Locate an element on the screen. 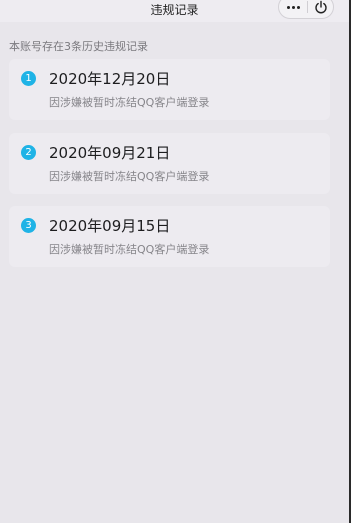 The height and width of the screenshot is (523, 351). record-date: 2020年09月15日 is located at coordinates (110, 226).